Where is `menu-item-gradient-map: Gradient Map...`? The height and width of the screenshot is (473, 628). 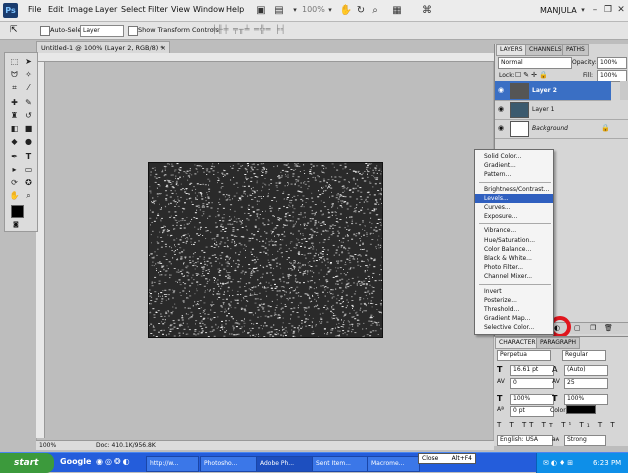 menu-item-gradient-map: Gradient Map... is located at coordinates (514, 318).